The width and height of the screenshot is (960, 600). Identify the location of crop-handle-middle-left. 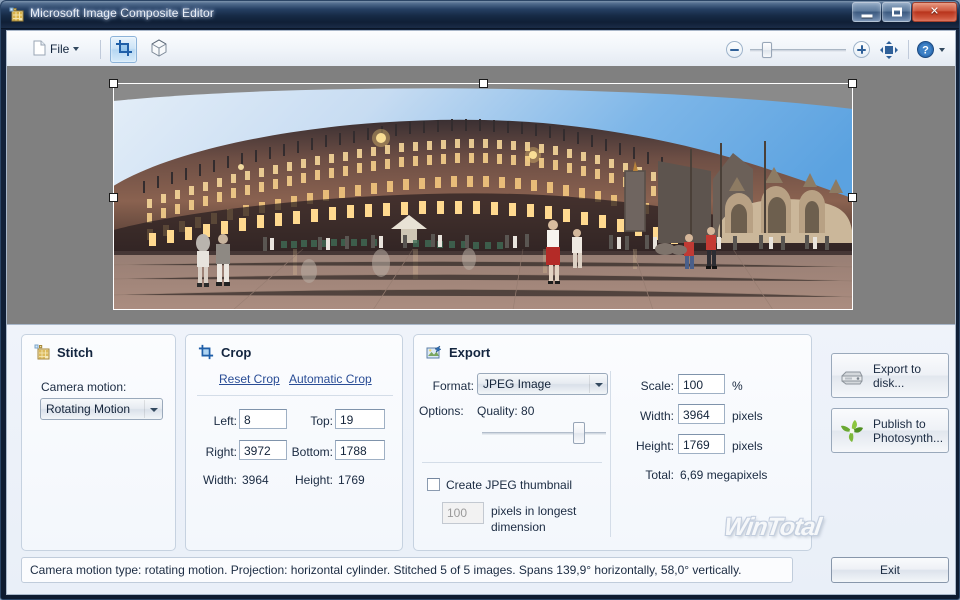
(113, 197).